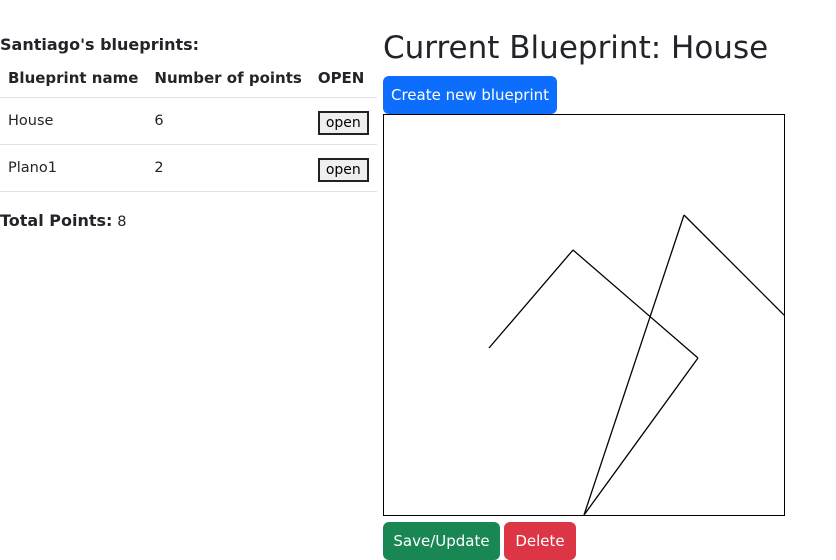  I want to click on column-header-name: Blueprint name, so click(73, 79).